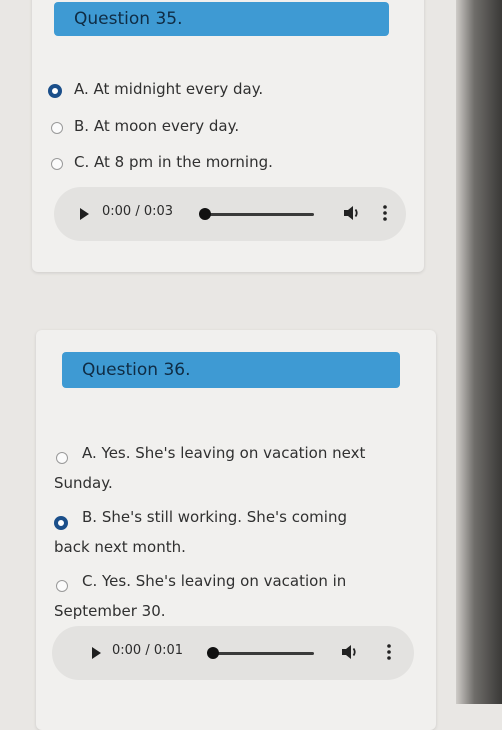  Describe the element at coordinates (231, 370) in the screenshot. I see `question-title: Question 36.` at that location.